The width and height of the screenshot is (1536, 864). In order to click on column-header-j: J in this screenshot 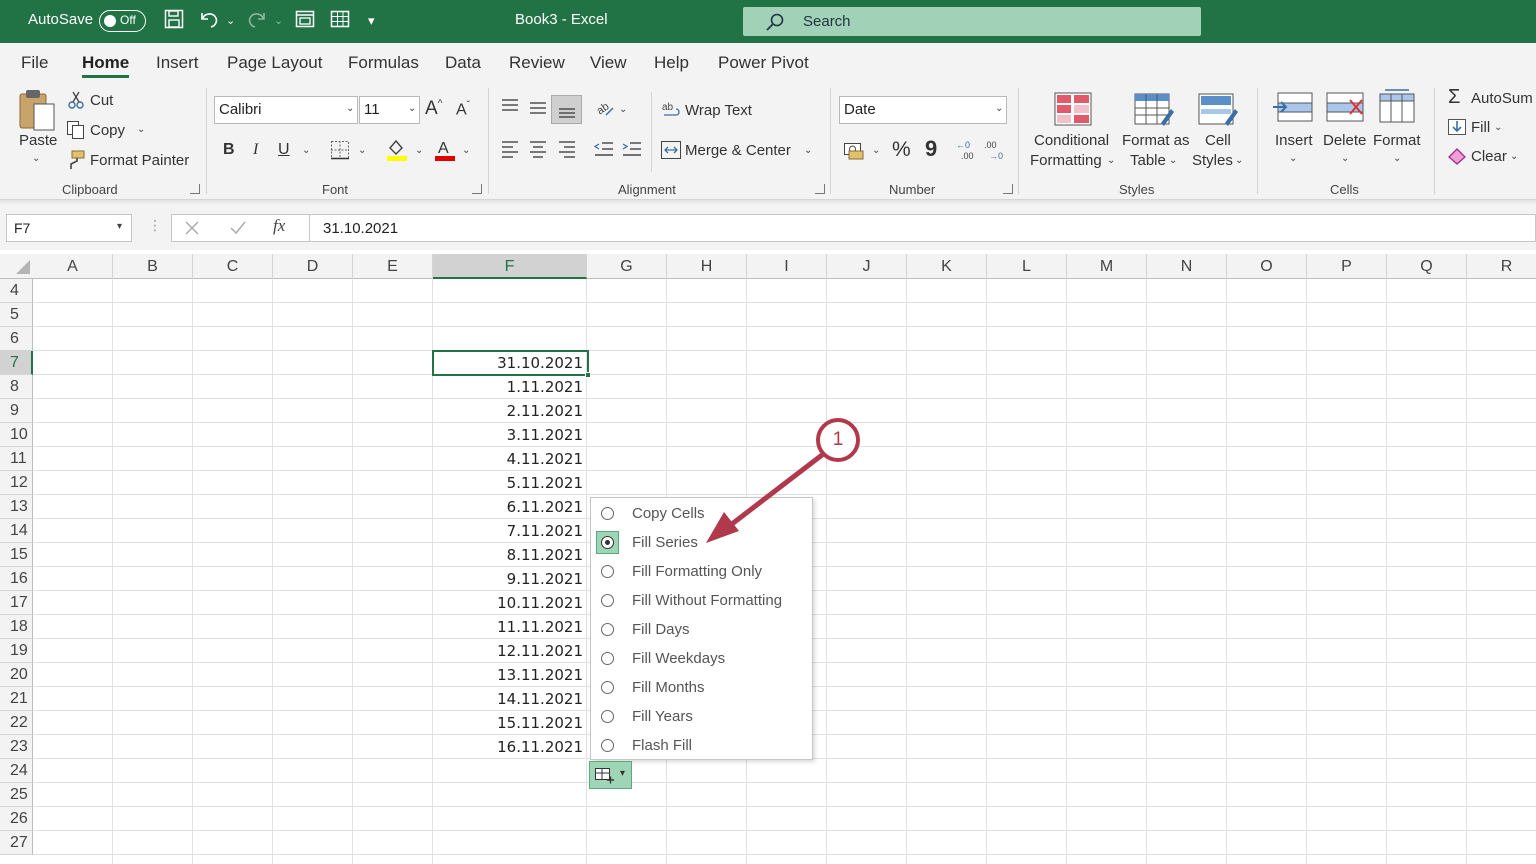, I will do `click(867, 266)`.